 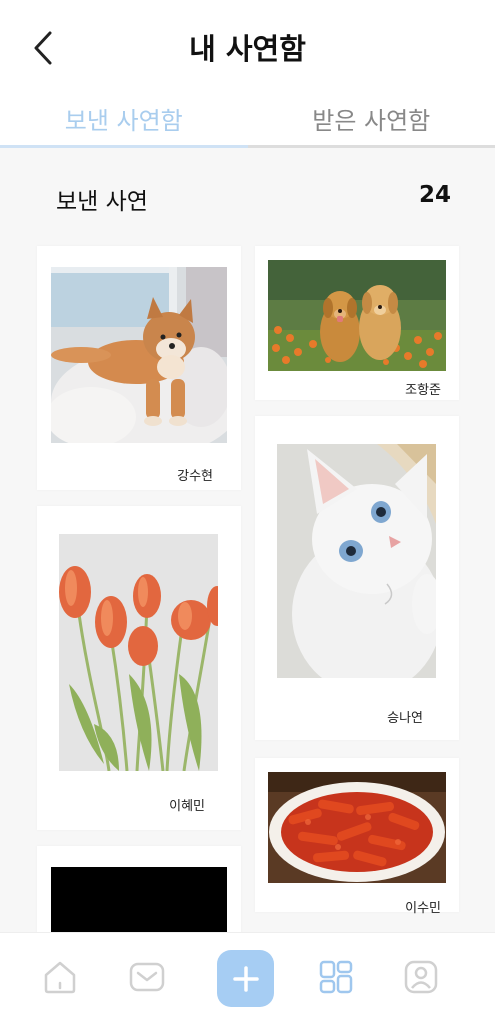 I want to click on tab-bar: 보낸 사연함 받은 사연함, so click(x=247, y=124).